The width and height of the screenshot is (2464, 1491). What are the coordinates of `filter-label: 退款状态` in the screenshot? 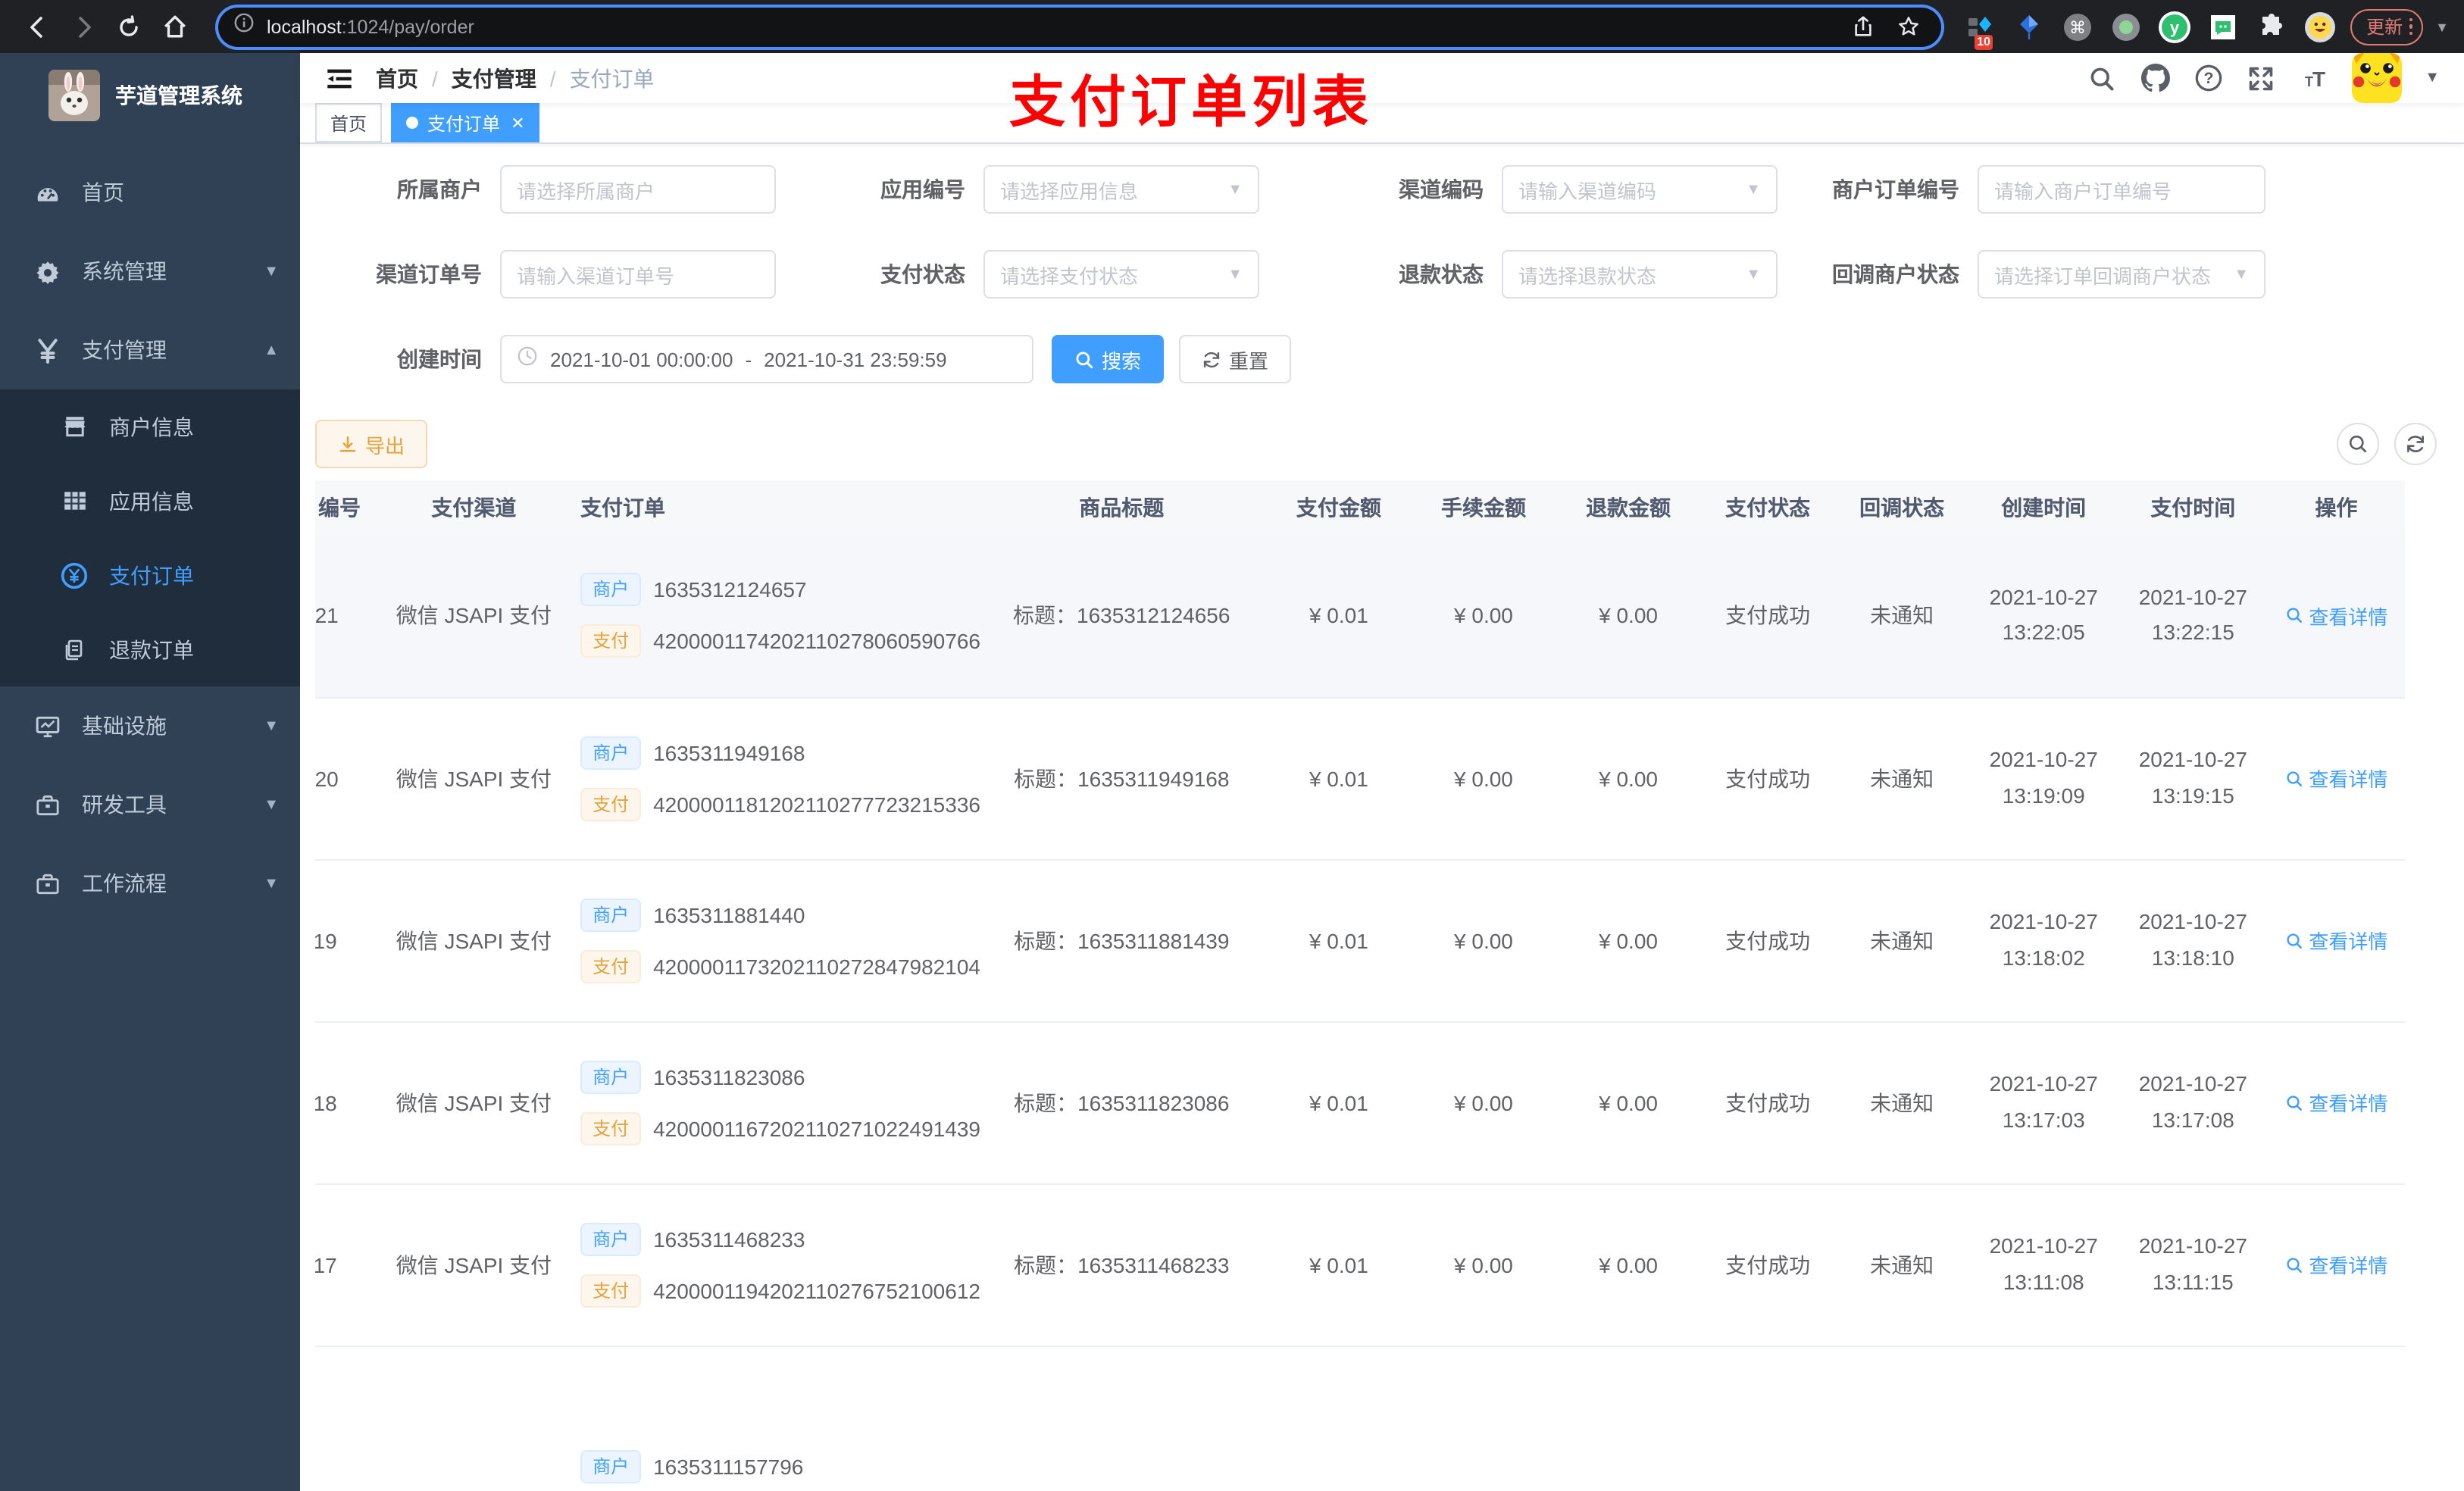 It's located at (1441, 274).